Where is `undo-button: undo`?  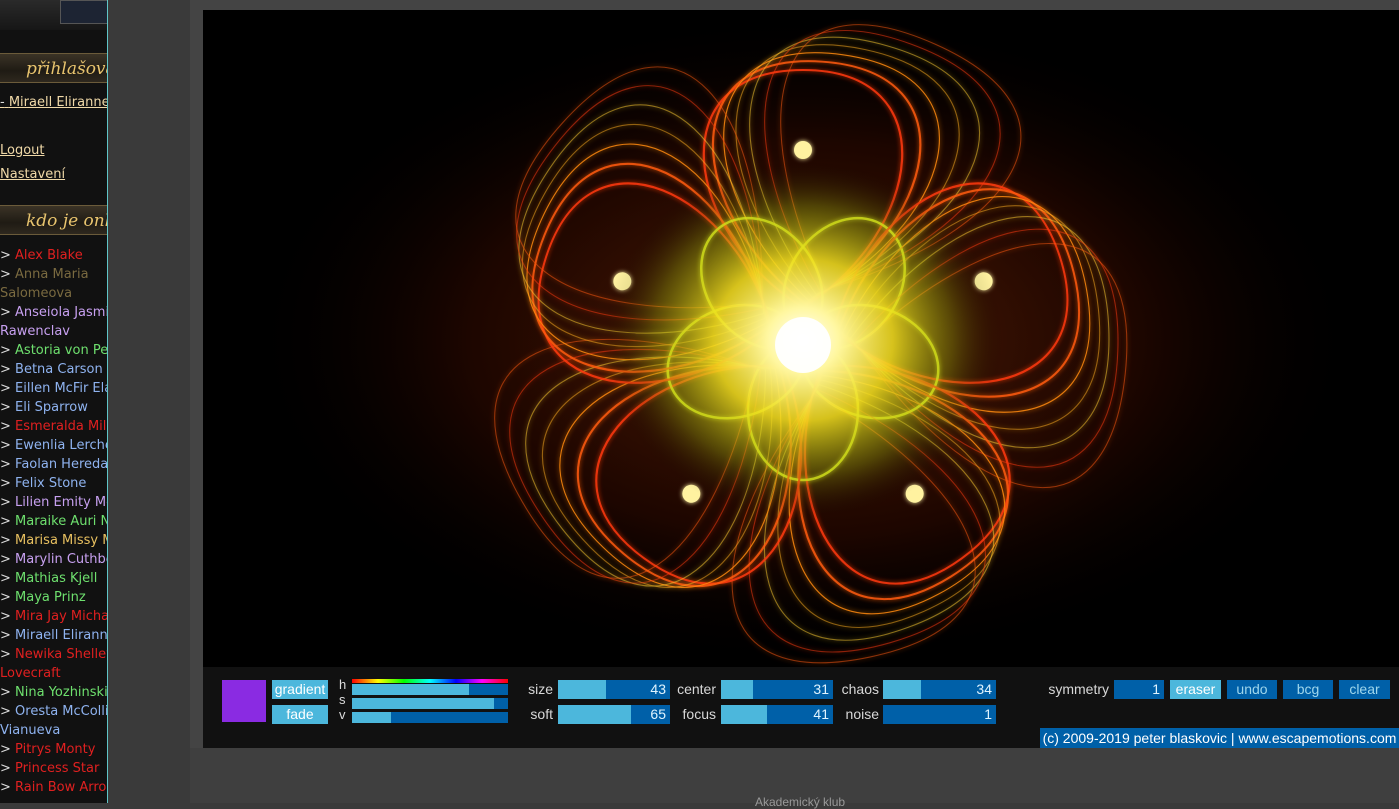
undo-button: undo is located at coordinates (1252, 689).